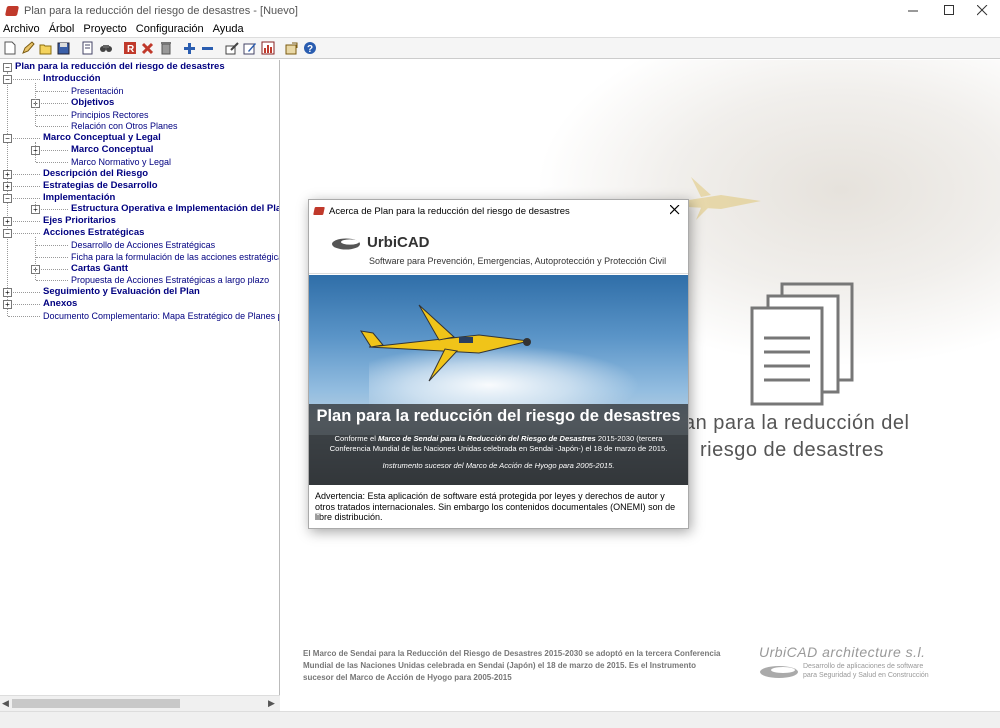  What do you see at coordinates (63, 48) in the screenshot?
I see `save-icon` at bounding box center [63, 48].